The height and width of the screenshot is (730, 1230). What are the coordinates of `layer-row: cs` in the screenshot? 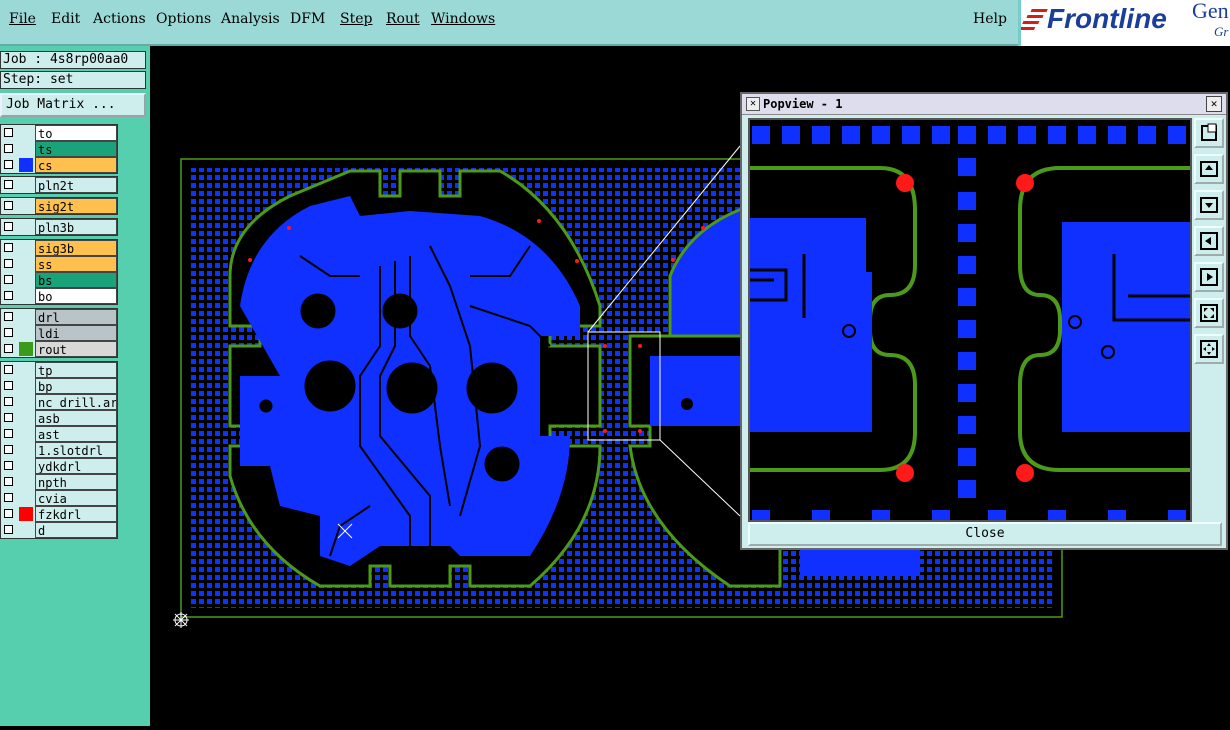 It's located at (59, 165).